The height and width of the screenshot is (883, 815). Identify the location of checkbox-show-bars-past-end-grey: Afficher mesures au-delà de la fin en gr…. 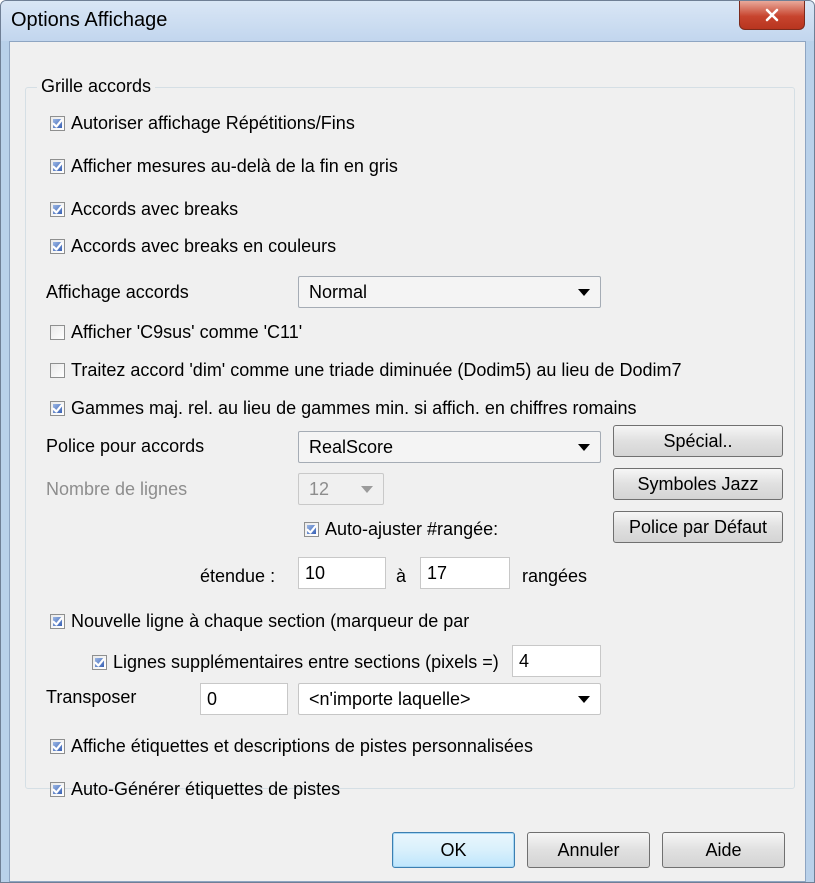
(224, 166).